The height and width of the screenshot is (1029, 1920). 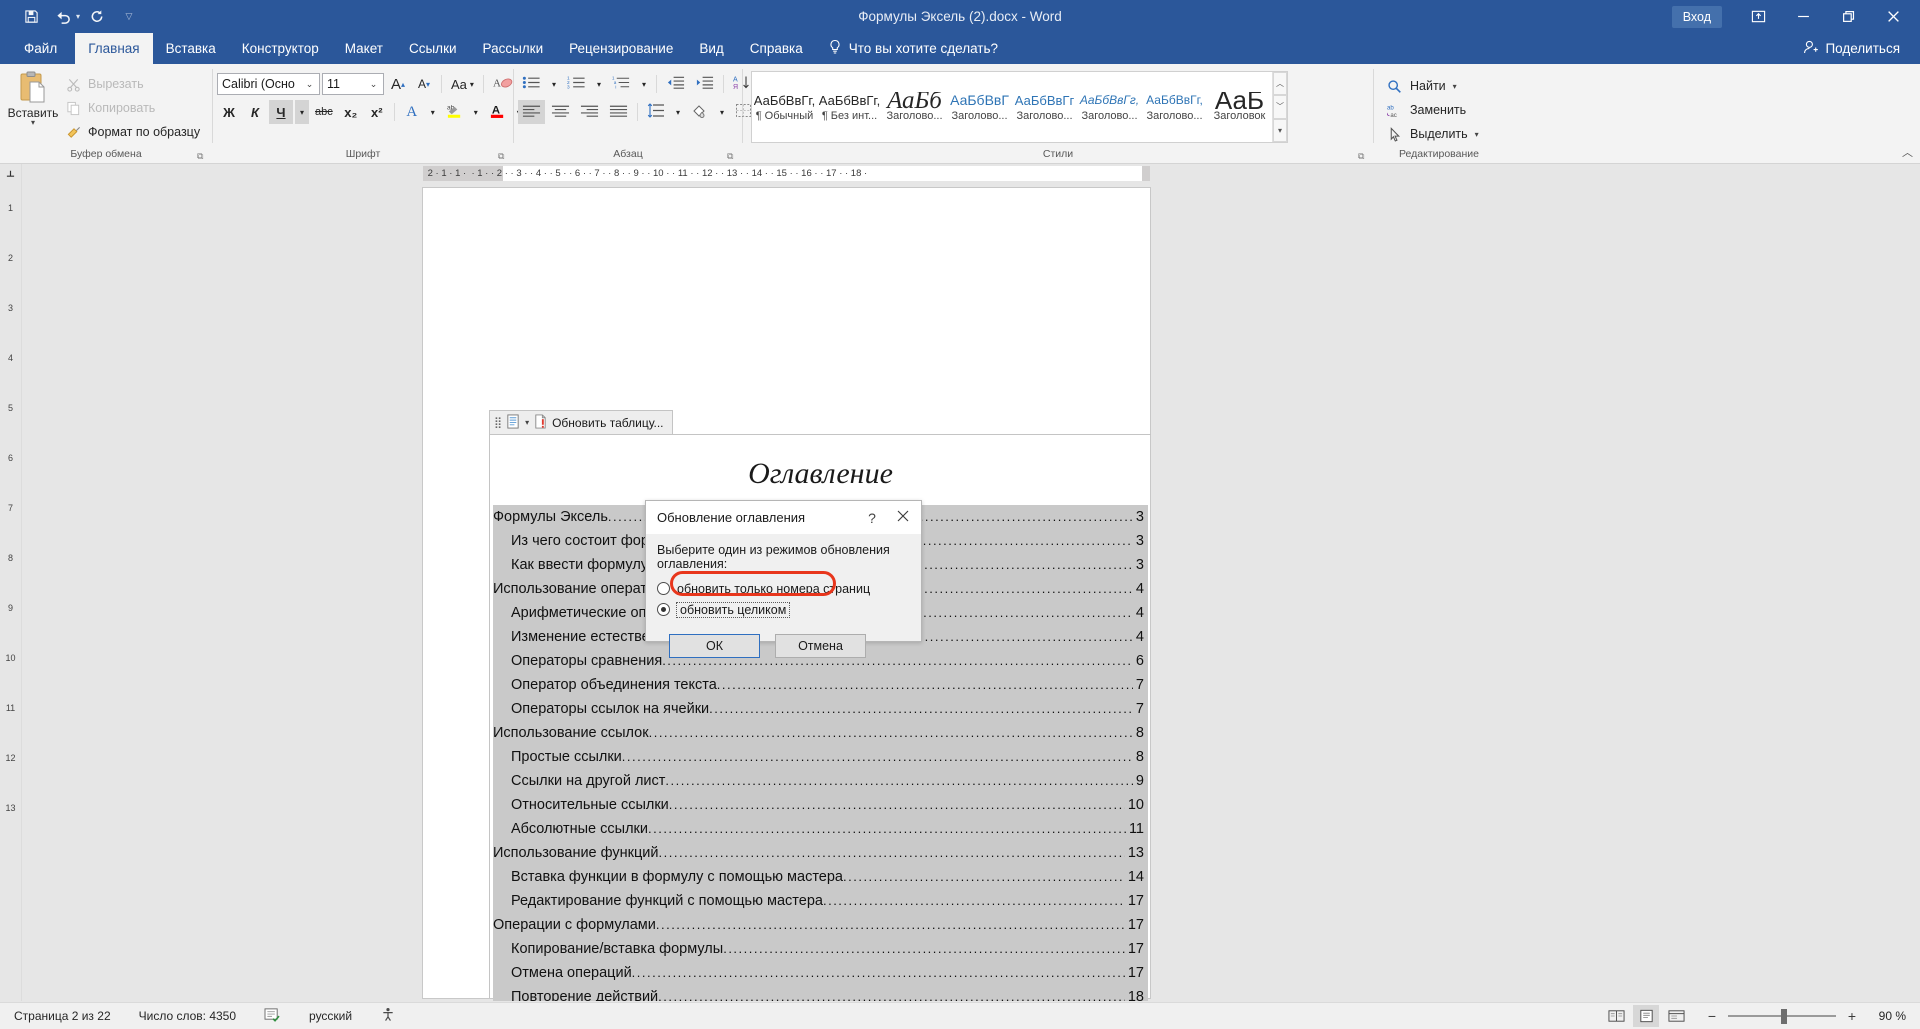 What do you see at coordinates (732, 156) in the screenshot?
I see `paragraph-dialog-launcher: ⧉` at bounding box center [732, 156].